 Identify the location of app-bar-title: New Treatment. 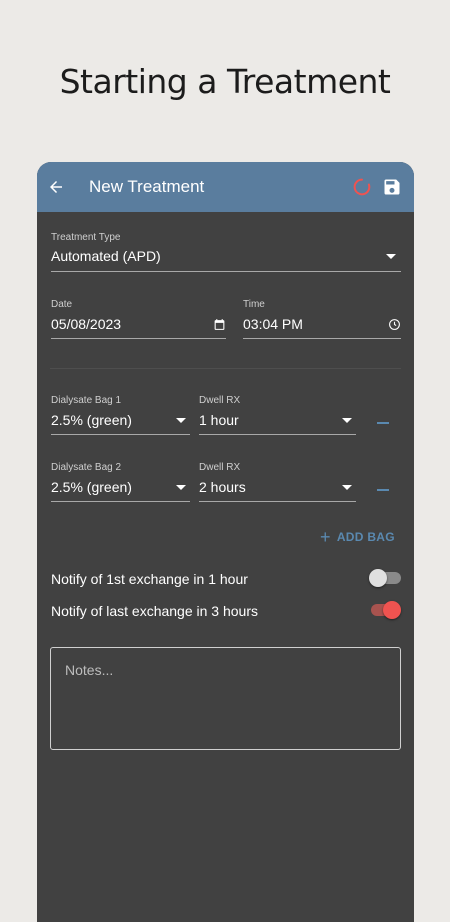
(147, 186).